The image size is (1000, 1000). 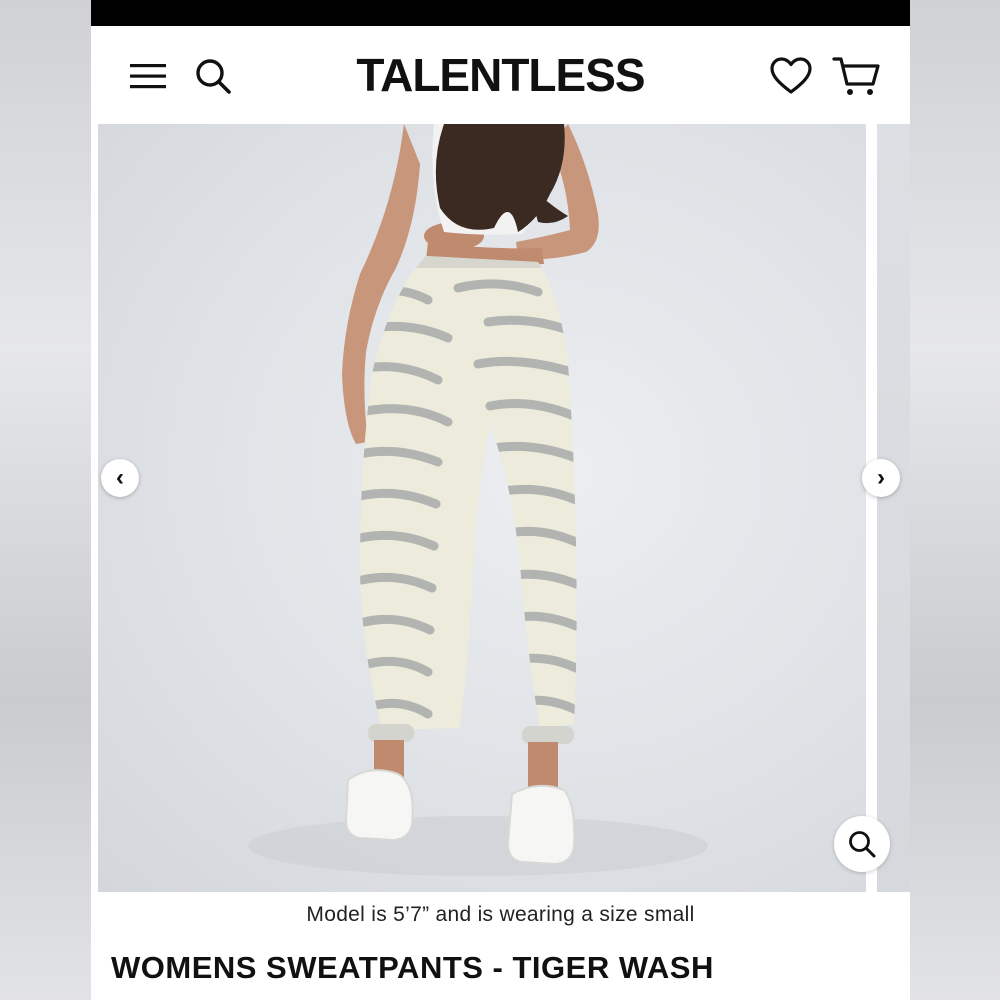 What do you see at coordinates (500, 13) in the screenshot?
I see `status-bar` at bounding box center [500, 13].